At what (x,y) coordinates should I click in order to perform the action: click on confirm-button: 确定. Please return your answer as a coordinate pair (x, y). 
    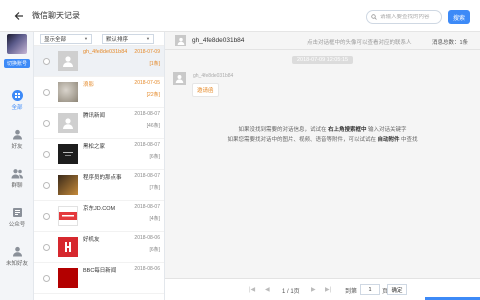
    Looking at the image, I should click on (397, 289).